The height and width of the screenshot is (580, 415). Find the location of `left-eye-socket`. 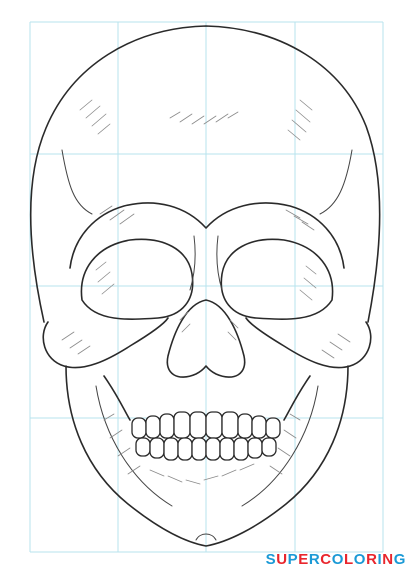

left-eye-socket is located at coordinates (137, 279).